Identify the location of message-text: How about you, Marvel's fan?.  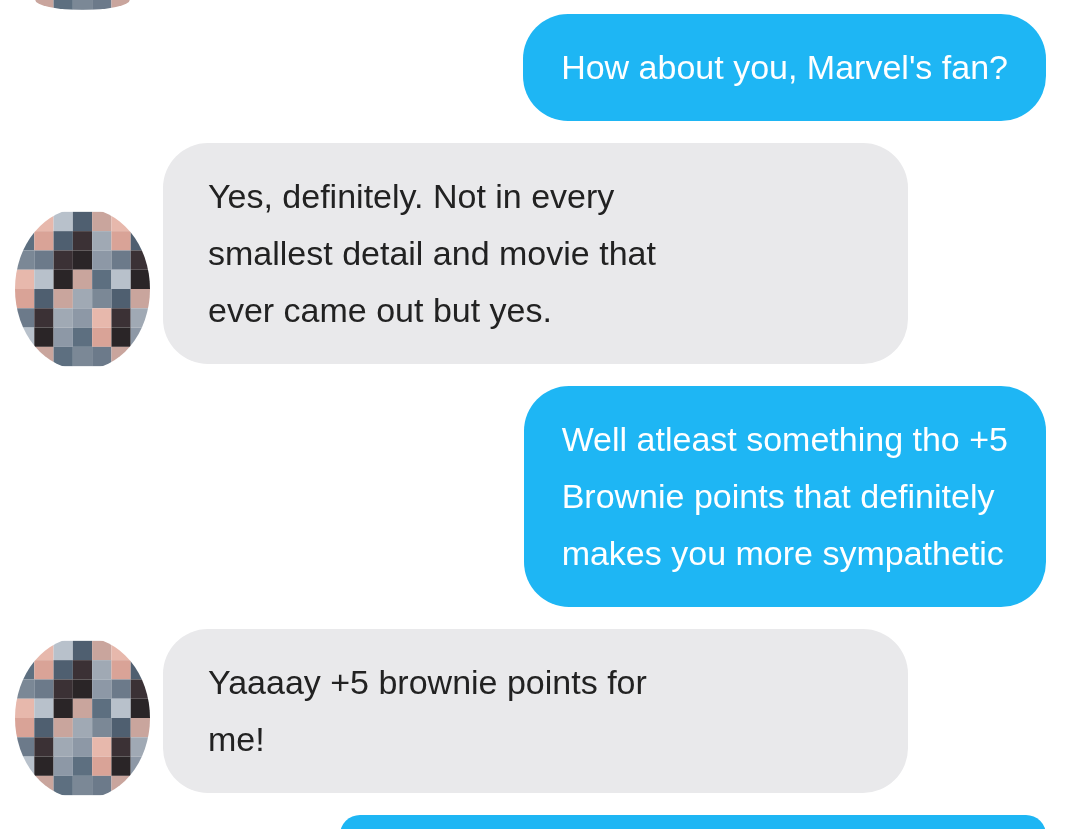
(784, 67).